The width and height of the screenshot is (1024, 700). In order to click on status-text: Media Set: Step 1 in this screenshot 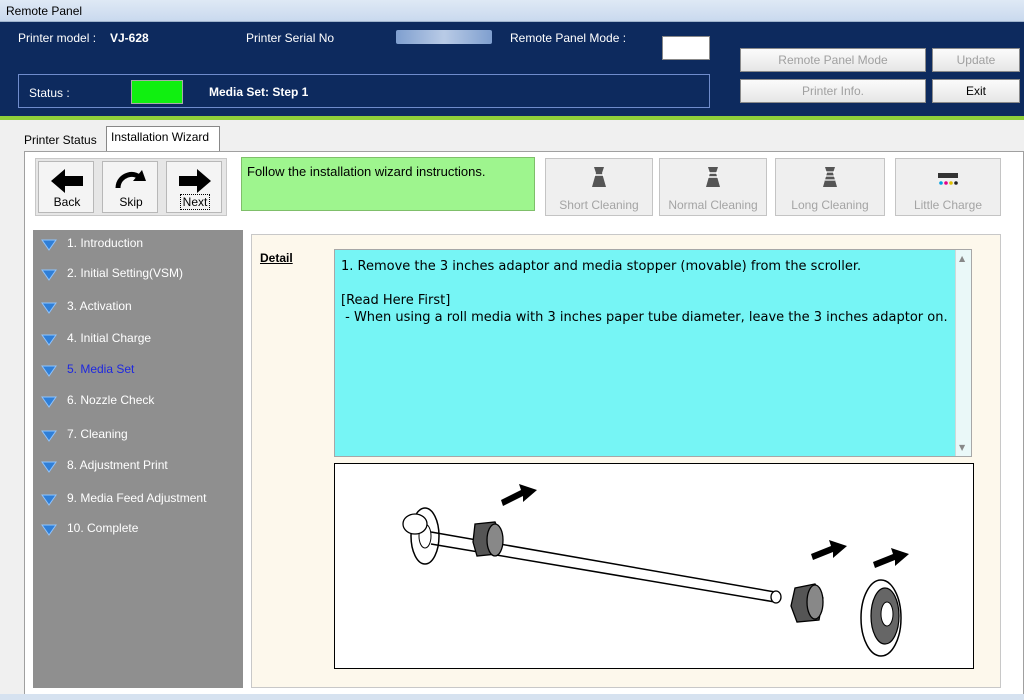, I will do `click(259, 92)`.